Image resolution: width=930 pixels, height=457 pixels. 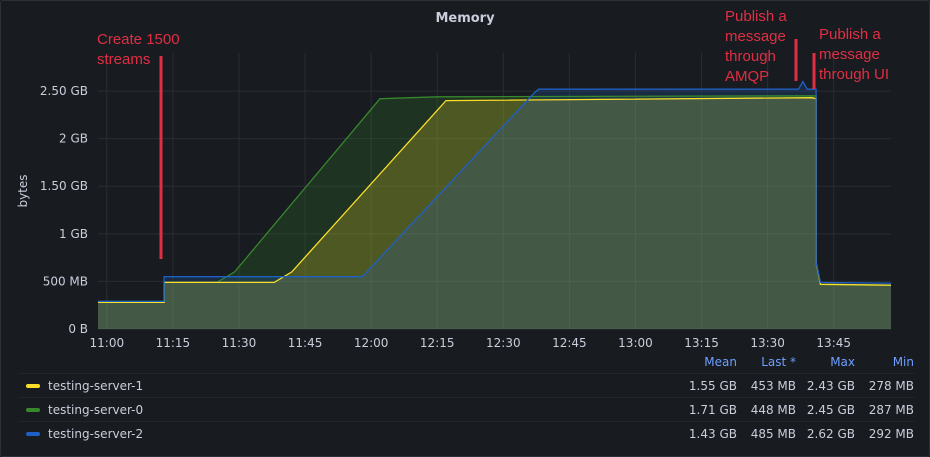 I want to click on annotation-text-ui: Publish a, so click(x=850, y=34).